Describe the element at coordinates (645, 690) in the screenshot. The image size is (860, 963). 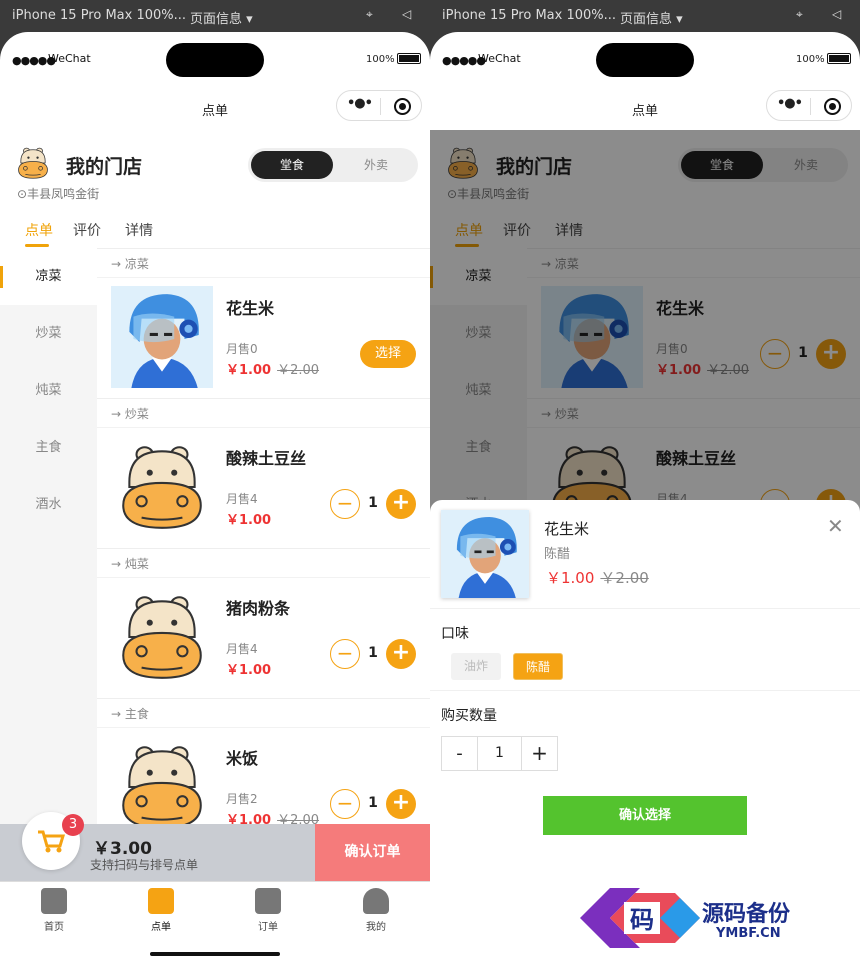
I see `divider` at that location.